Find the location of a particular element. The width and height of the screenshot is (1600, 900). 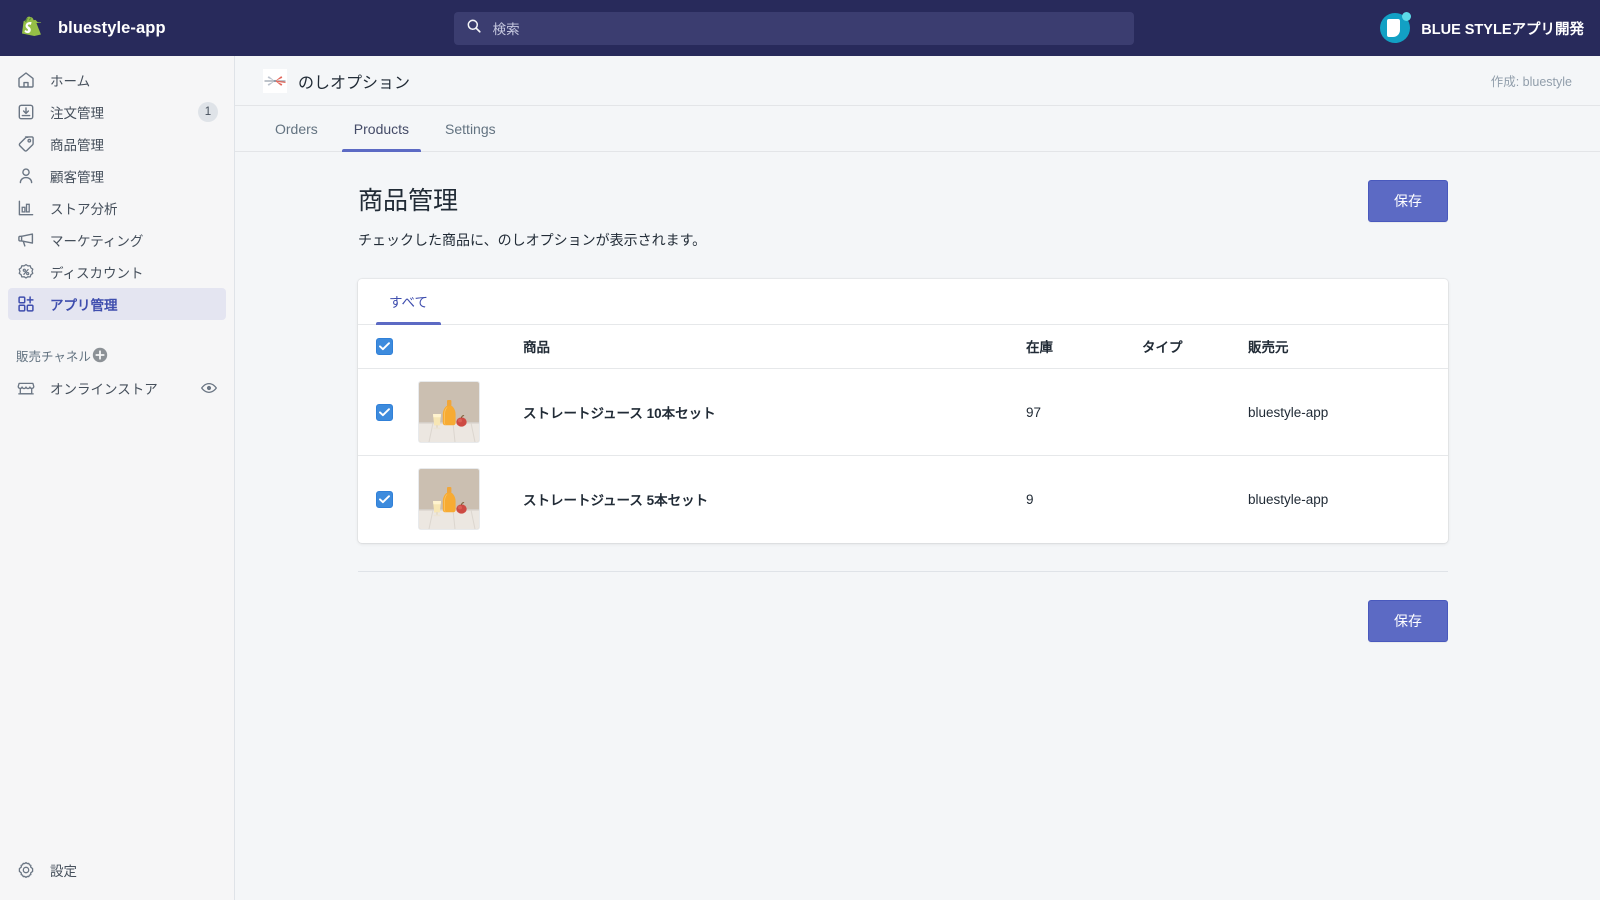

row-name-cell: ストレートジュース 5本セット is located at coordinates (774, 499).